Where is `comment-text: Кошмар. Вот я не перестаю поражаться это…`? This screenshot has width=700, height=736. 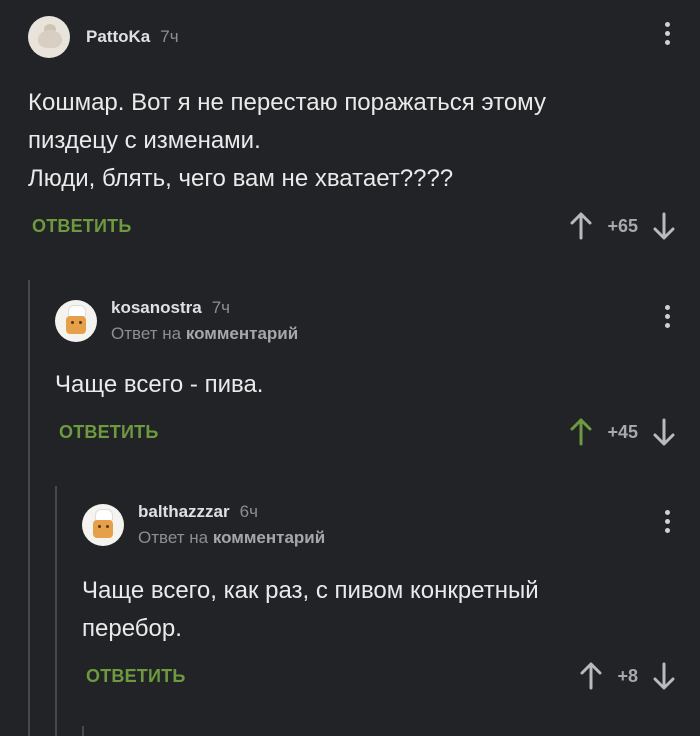
comment-text: Кошмар. Вот я не перестаю поражаться это… is located at coordinates (287, 141).